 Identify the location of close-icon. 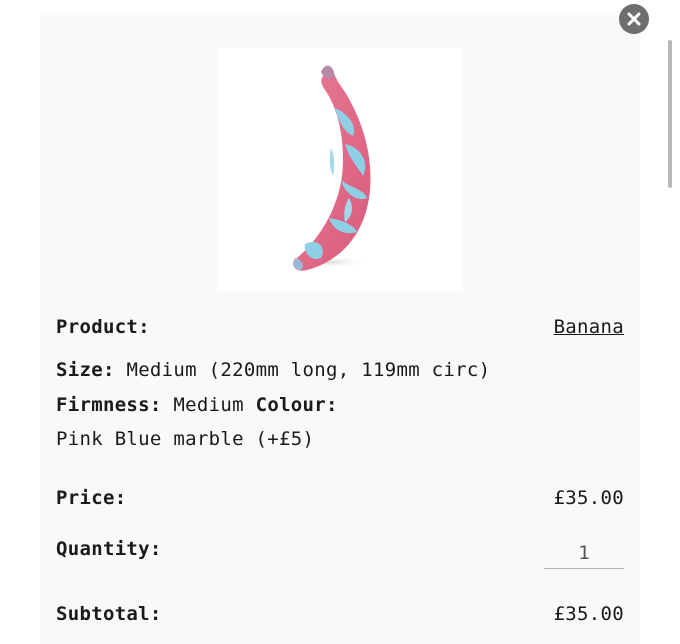
(634, 19).